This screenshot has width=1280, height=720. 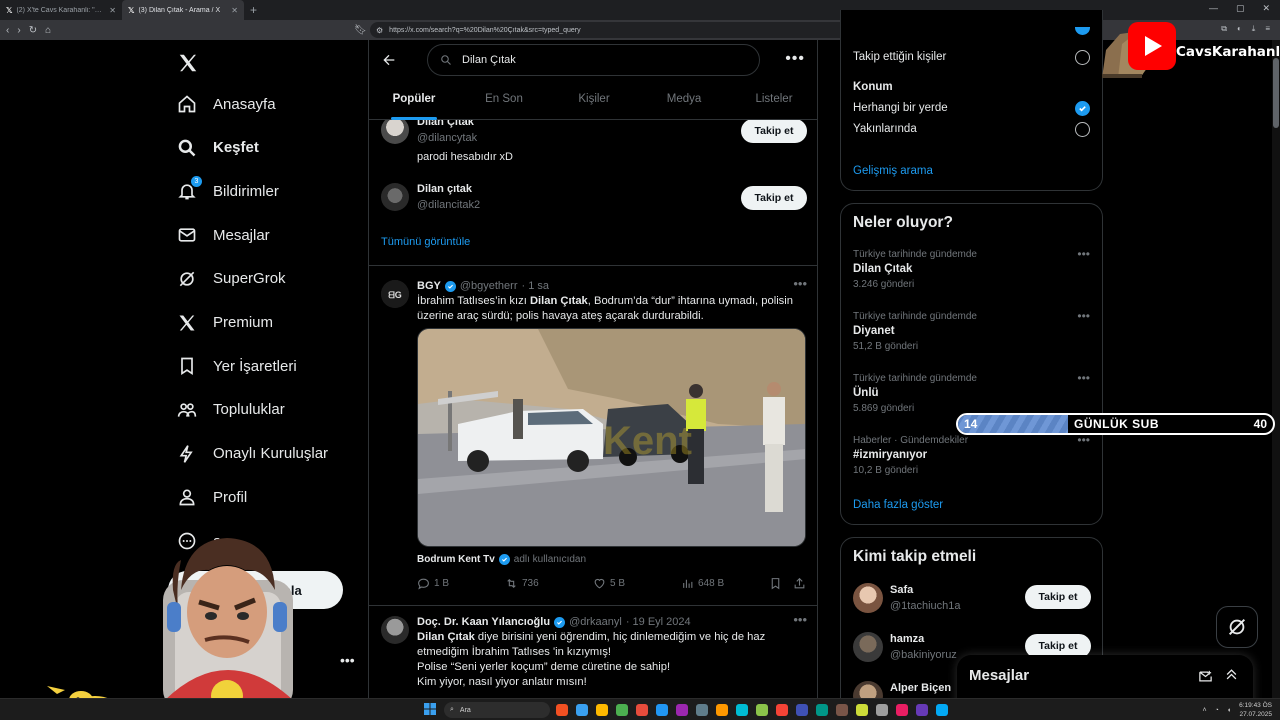 What do you see at coordinates (1237, 627) in the screenshot?
I see `grok-button` at bounding box center [1237, 627].